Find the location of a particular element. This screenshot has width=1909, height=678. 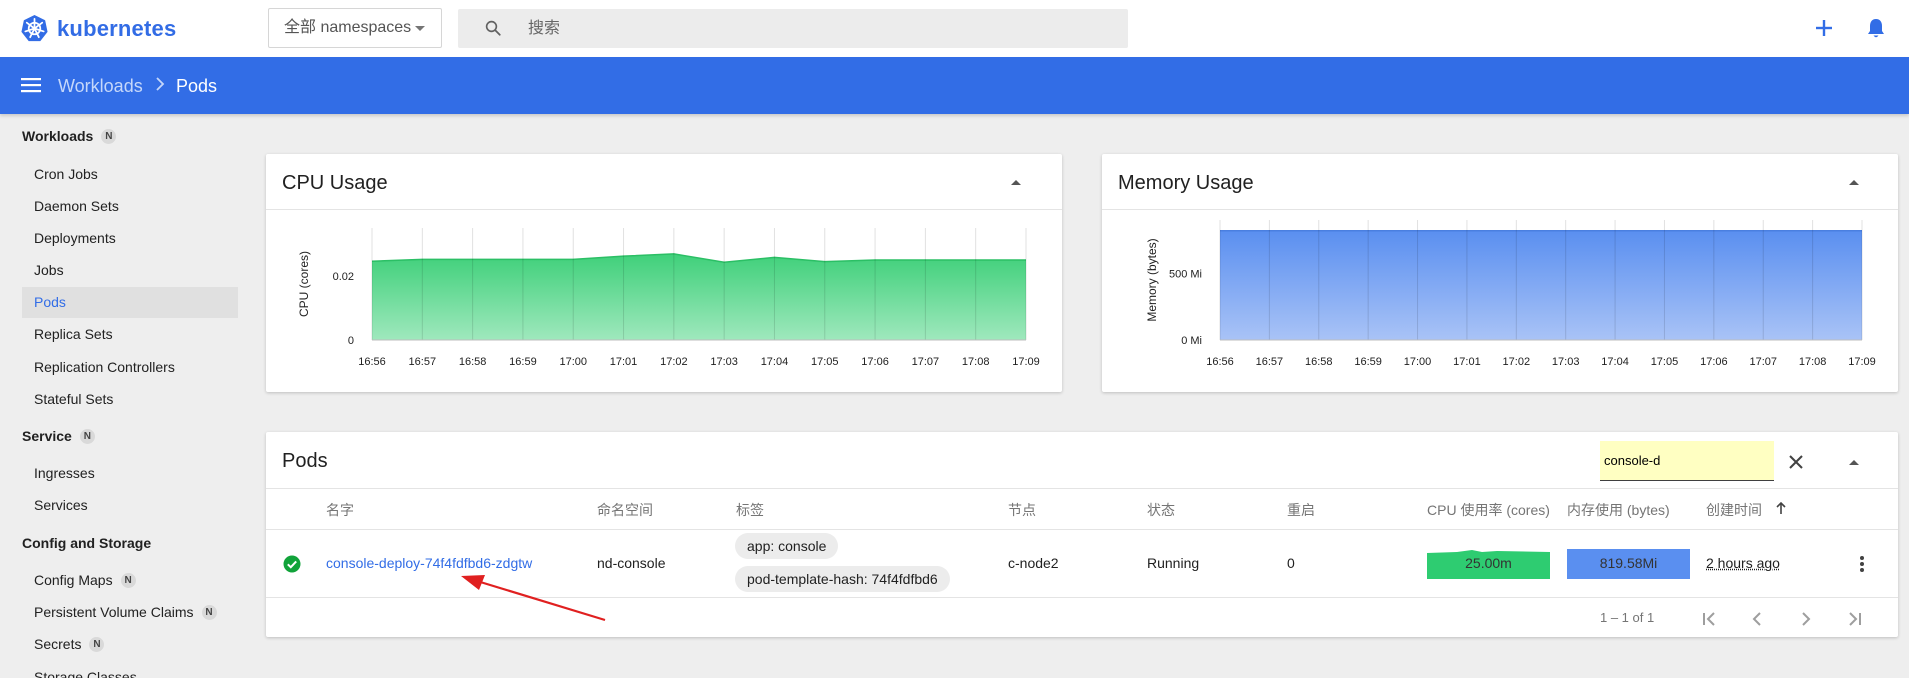

app-name: kubernetes is located at coordinates (117, 28).